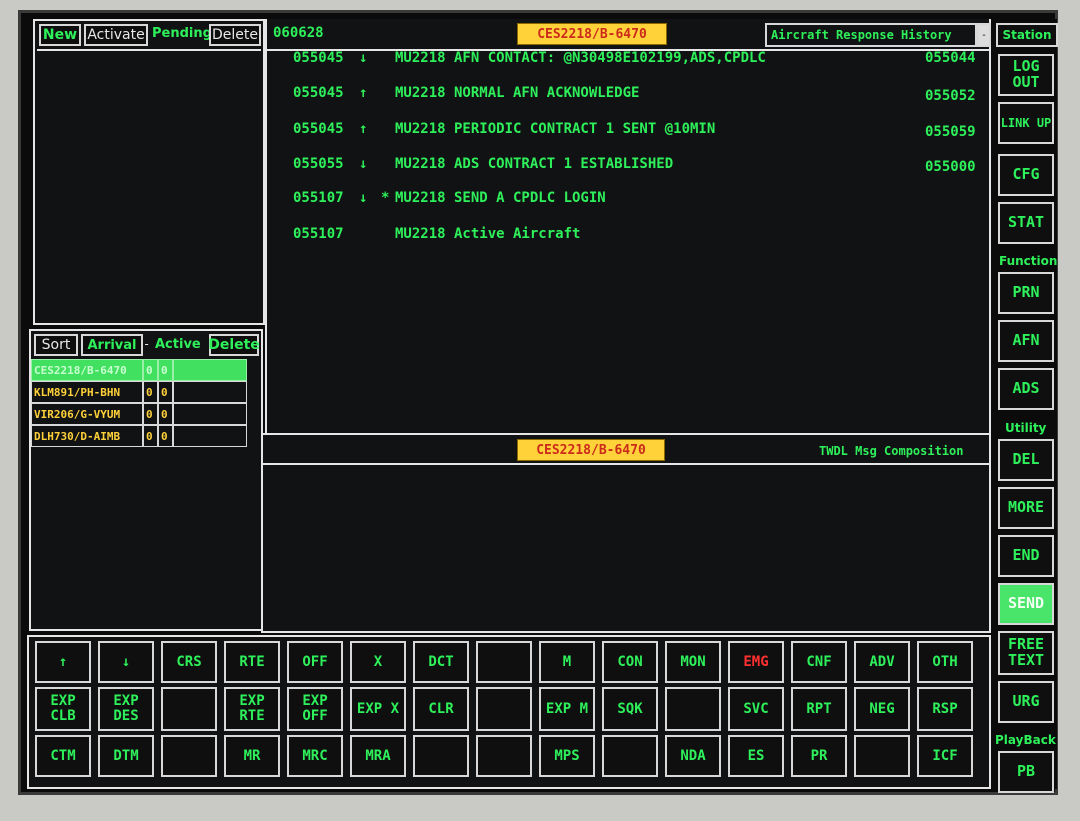  I want to click on pending-label: Pending, so click(182, 33).